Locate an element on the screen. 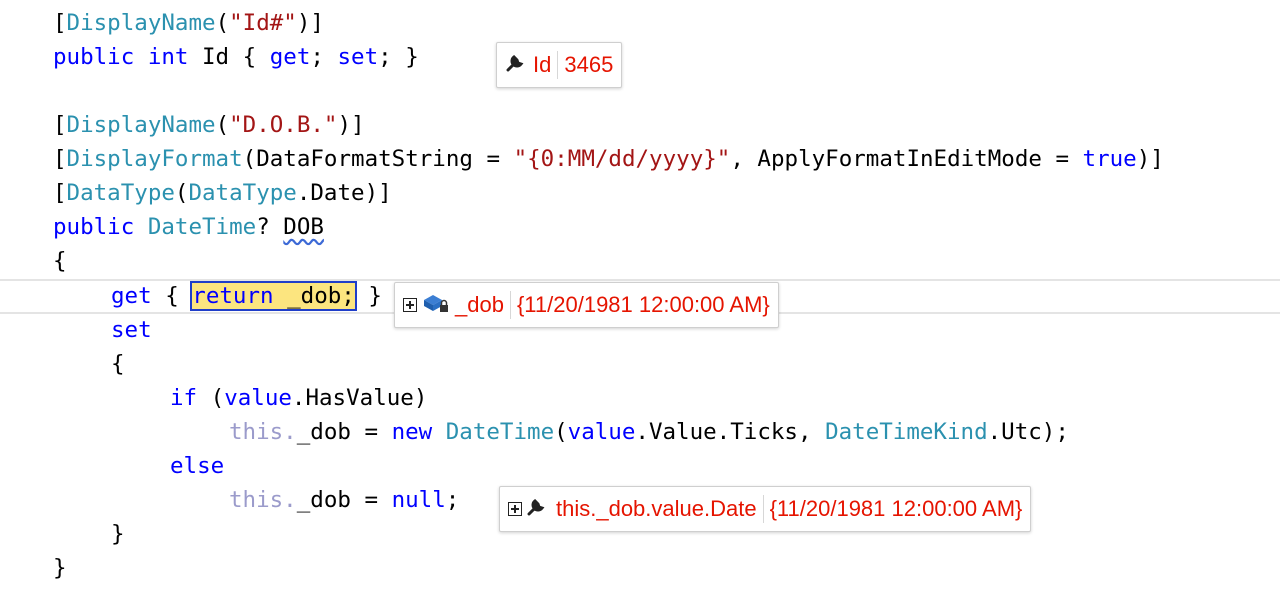 The height and width of the screenshot is (589, 1280). keyword: true is located at coordinates (1109, 159).